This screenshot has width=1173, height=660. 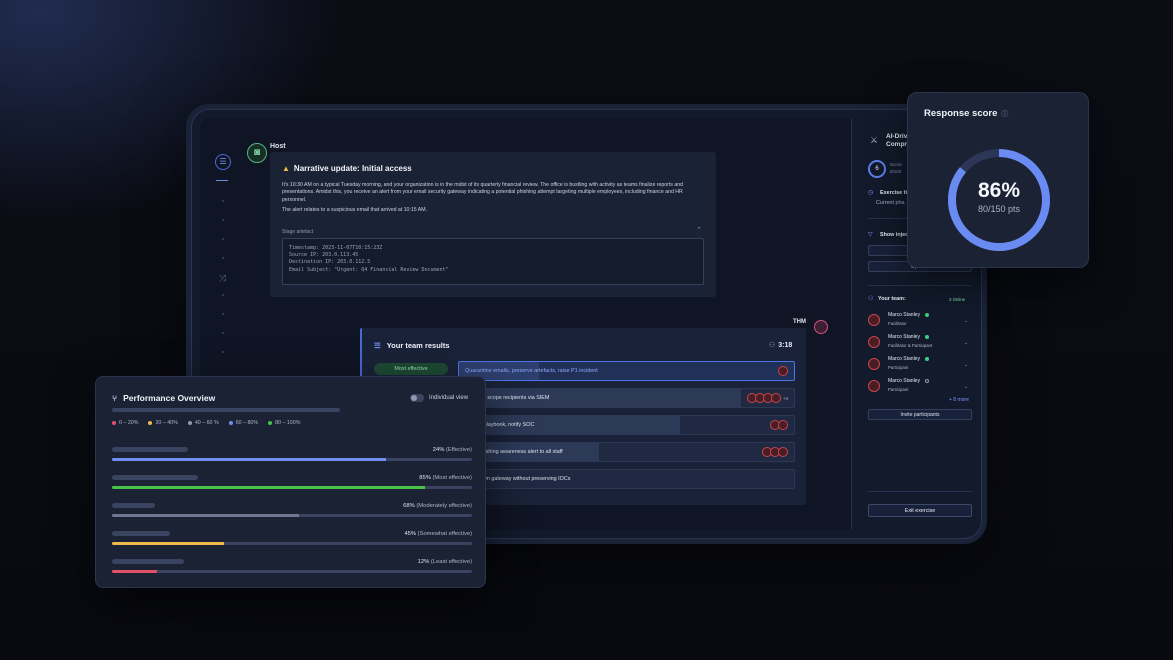 I want to click on row-value: 85% (Most effective), so click(x=445, y=478).